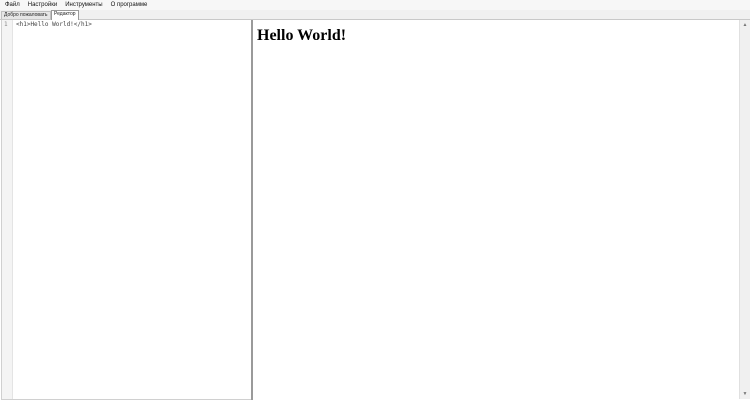 This screenshot has height=400, width=750. Describe the element at coordinates (375, 5) in the screenshot. I see `menu-bar: Файл Настройки Инструменты О программе` at that location.